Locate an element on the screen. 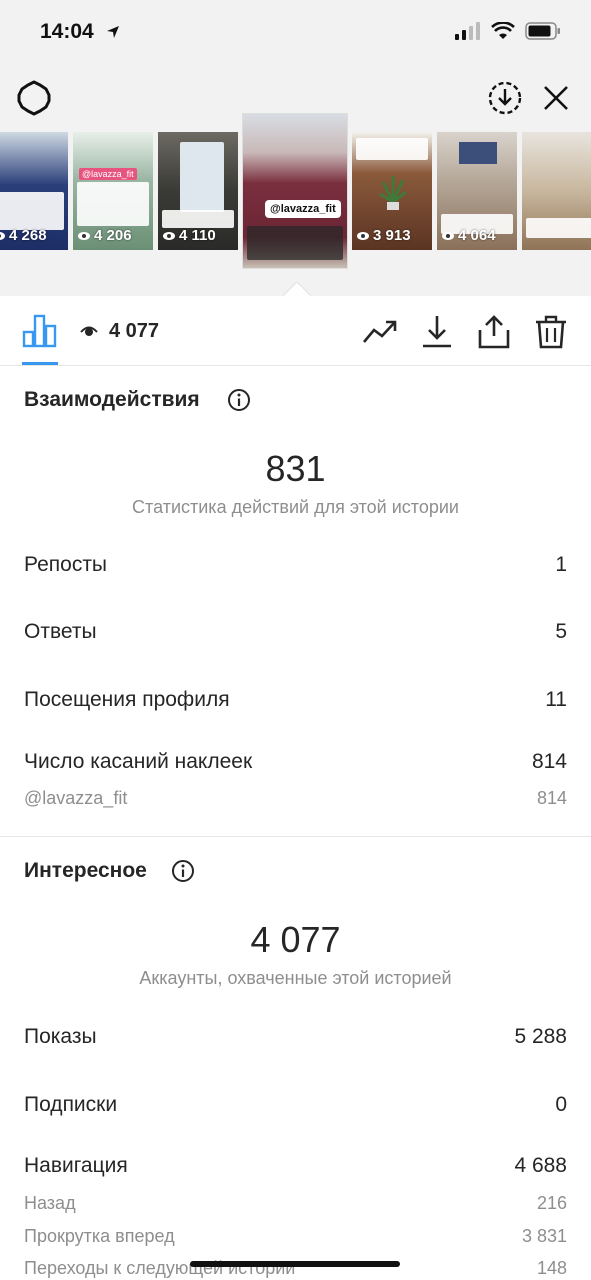 The image size is (591, 1280). battery-icon is located at coordinates (542, 31).